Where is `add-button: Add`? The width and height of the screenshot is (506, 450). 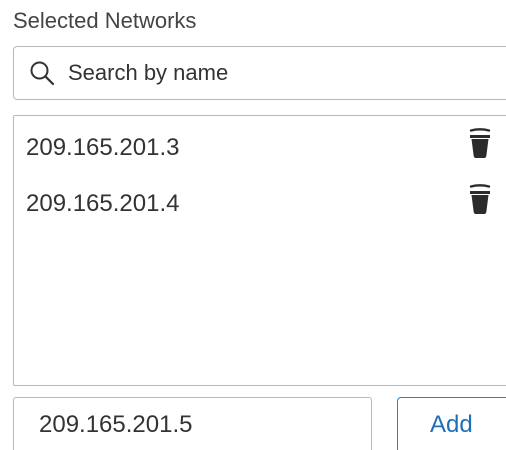
add-button: Add is located at coordinates (451, 423).